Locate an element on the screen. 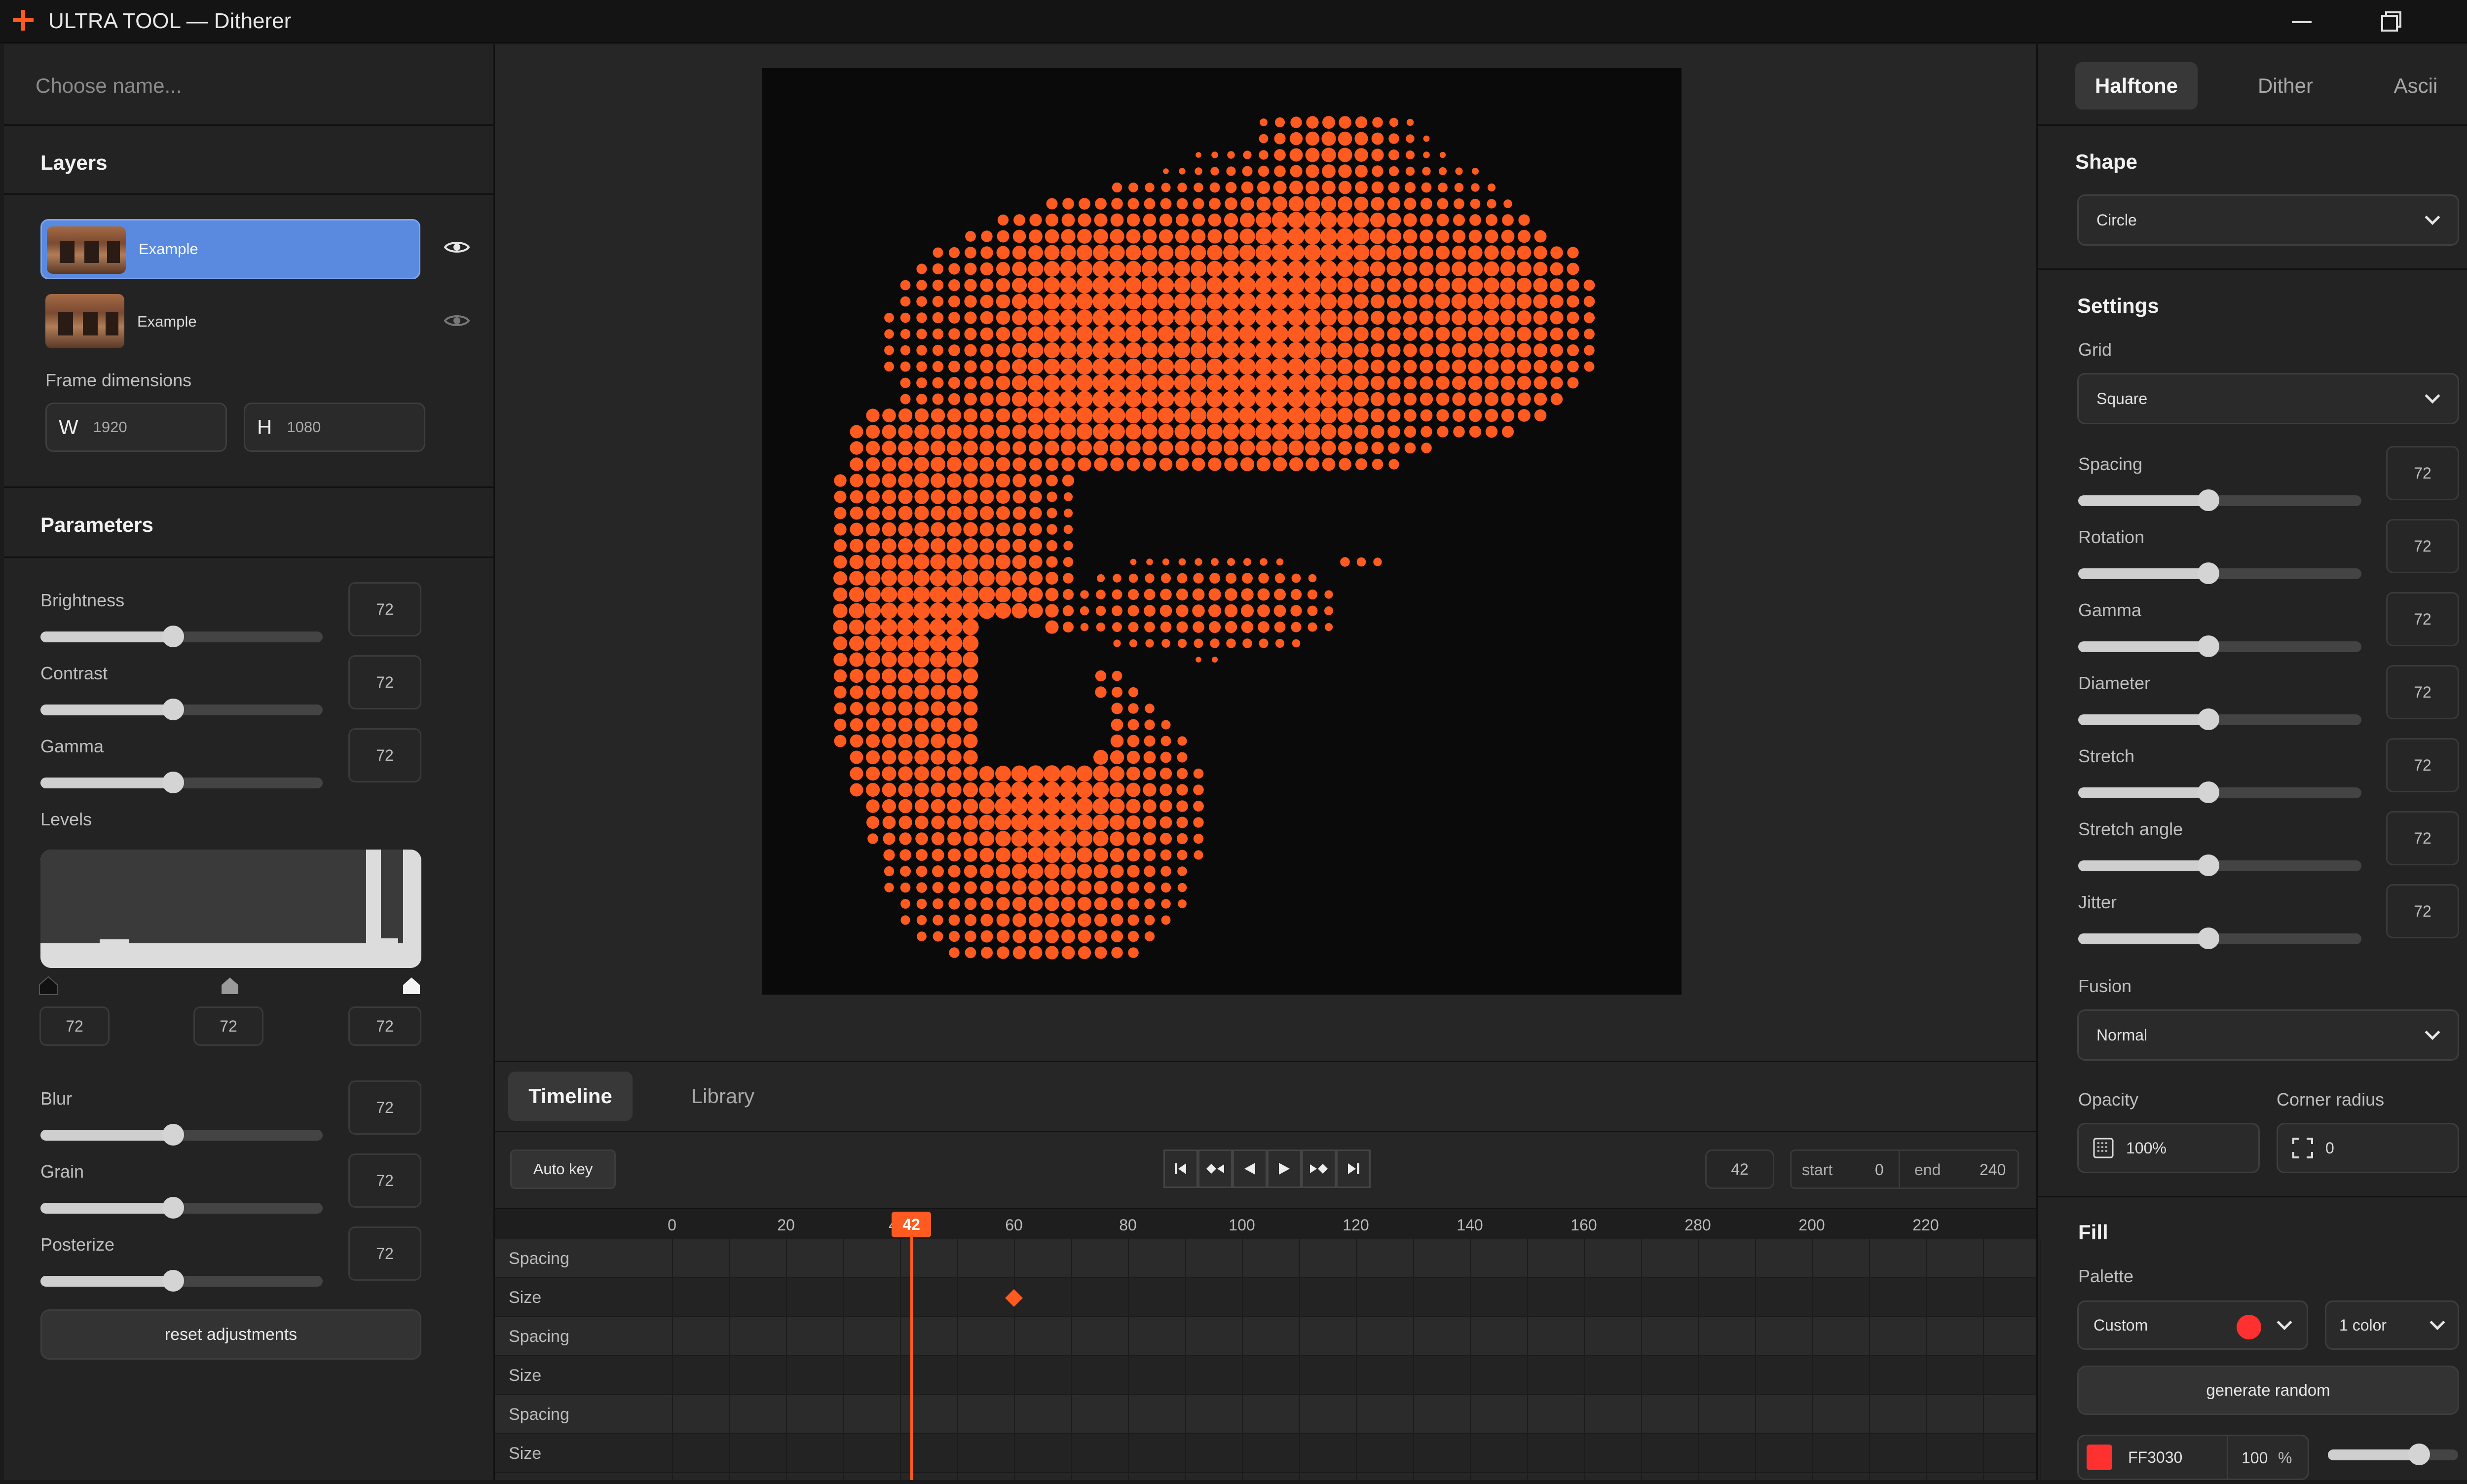  color-count-select: 1 color is located at coordinates (2392, 1325).